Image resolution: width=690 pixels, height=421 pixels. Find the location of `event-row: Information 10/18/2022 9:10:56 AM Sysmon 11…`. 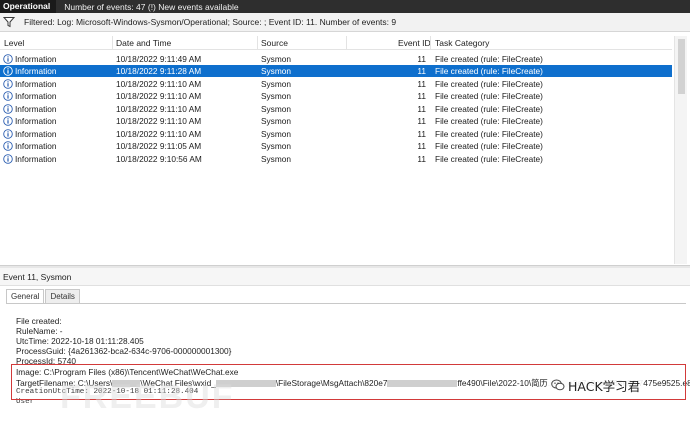

event-row: Information 10/18/2022 9:10:56 AM Sysmon 11… is located at coordinates (336, 158).